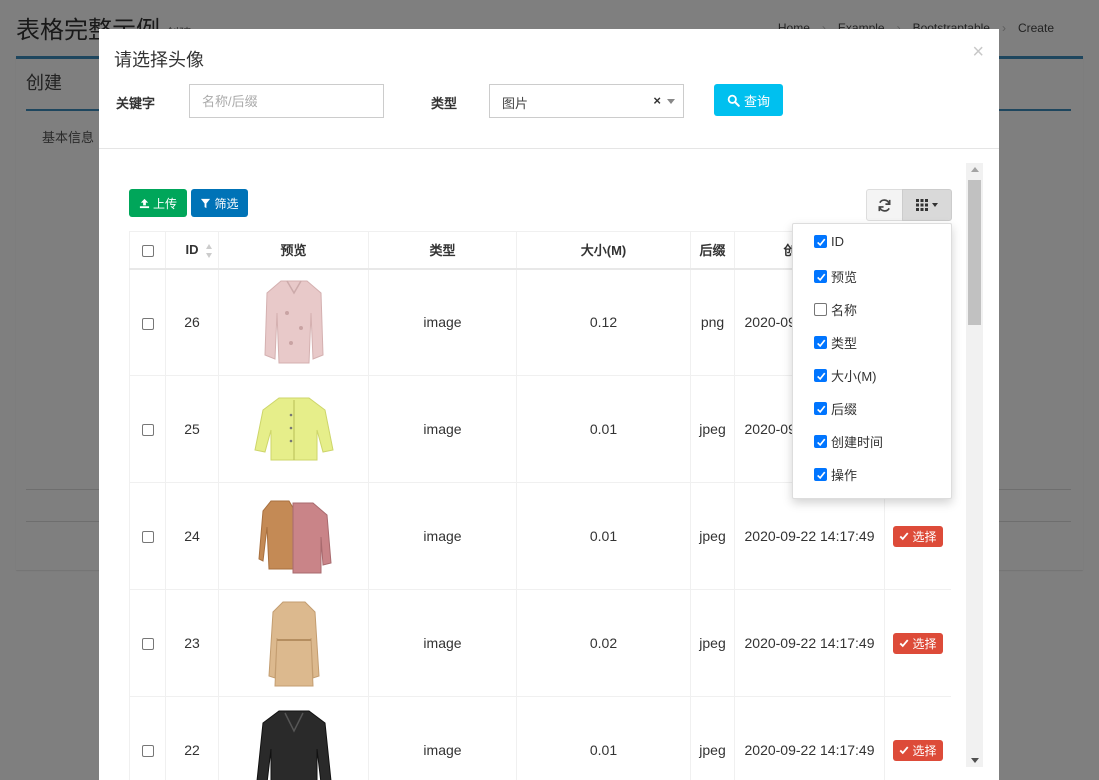 This screenshot has height=780, width=1099. I want to click on cell-size: 0.02, so click(603, 643).